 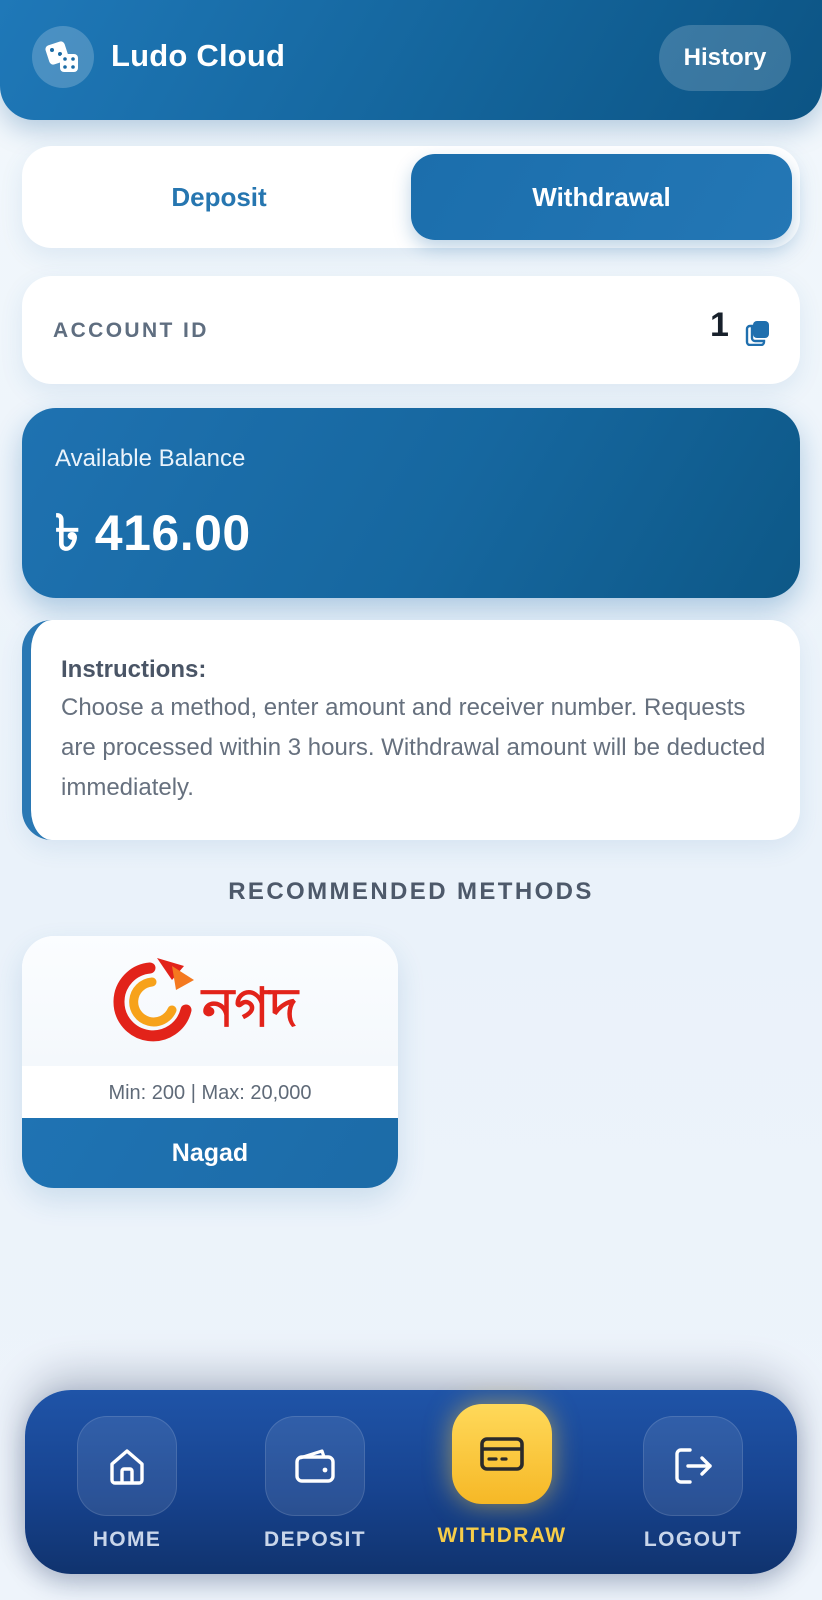 What do you see at coordinates (219, 197) in the screenshot?
I see `tab-deposit: Deposit` at bounding box center [219, 197].